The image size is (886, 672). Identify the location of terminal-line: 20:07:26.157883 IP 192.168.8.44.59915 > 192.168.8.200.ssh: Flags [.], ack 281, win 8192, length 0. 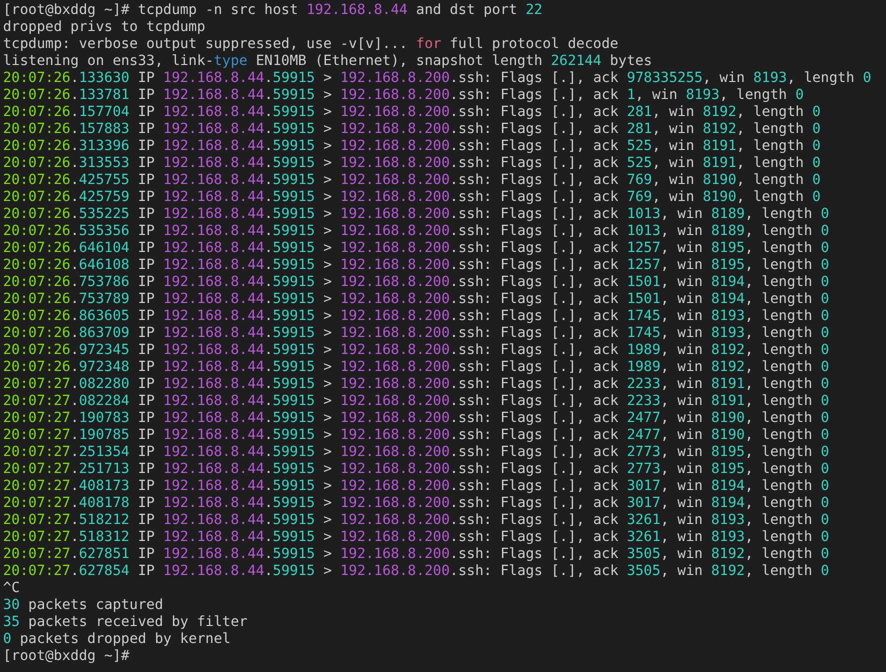
(412, 129).